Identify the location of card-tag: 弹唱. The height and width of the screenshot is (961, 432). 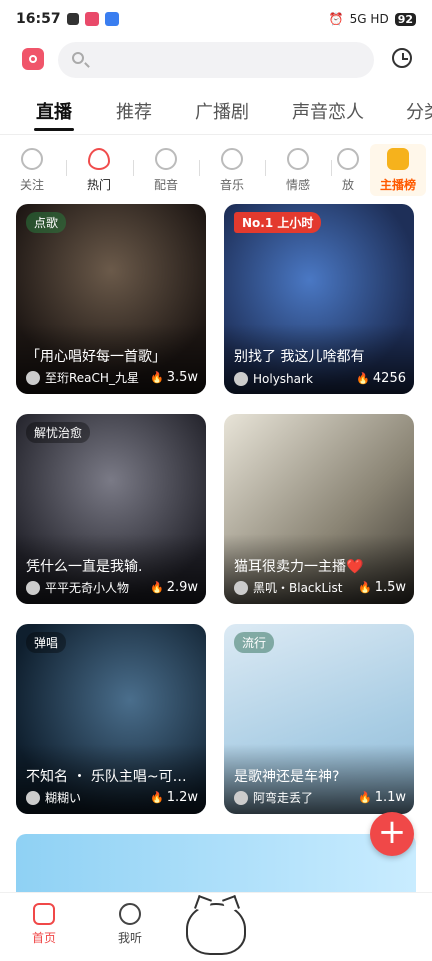
(46, 642).